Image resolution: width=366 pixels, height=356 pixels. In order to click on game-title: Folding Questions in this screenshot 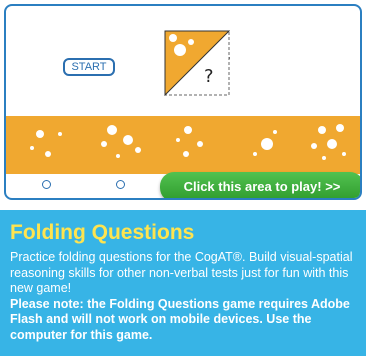, I will do `click(183, 233)`.